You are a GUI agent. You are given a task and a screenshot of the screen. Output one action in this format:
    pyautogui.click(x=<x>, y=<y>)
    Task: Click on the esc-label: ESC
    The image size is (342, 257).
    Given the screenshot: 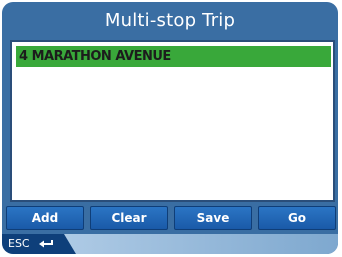 What is the action you would take?
    pyautogui.click(x=19, y=243)
    